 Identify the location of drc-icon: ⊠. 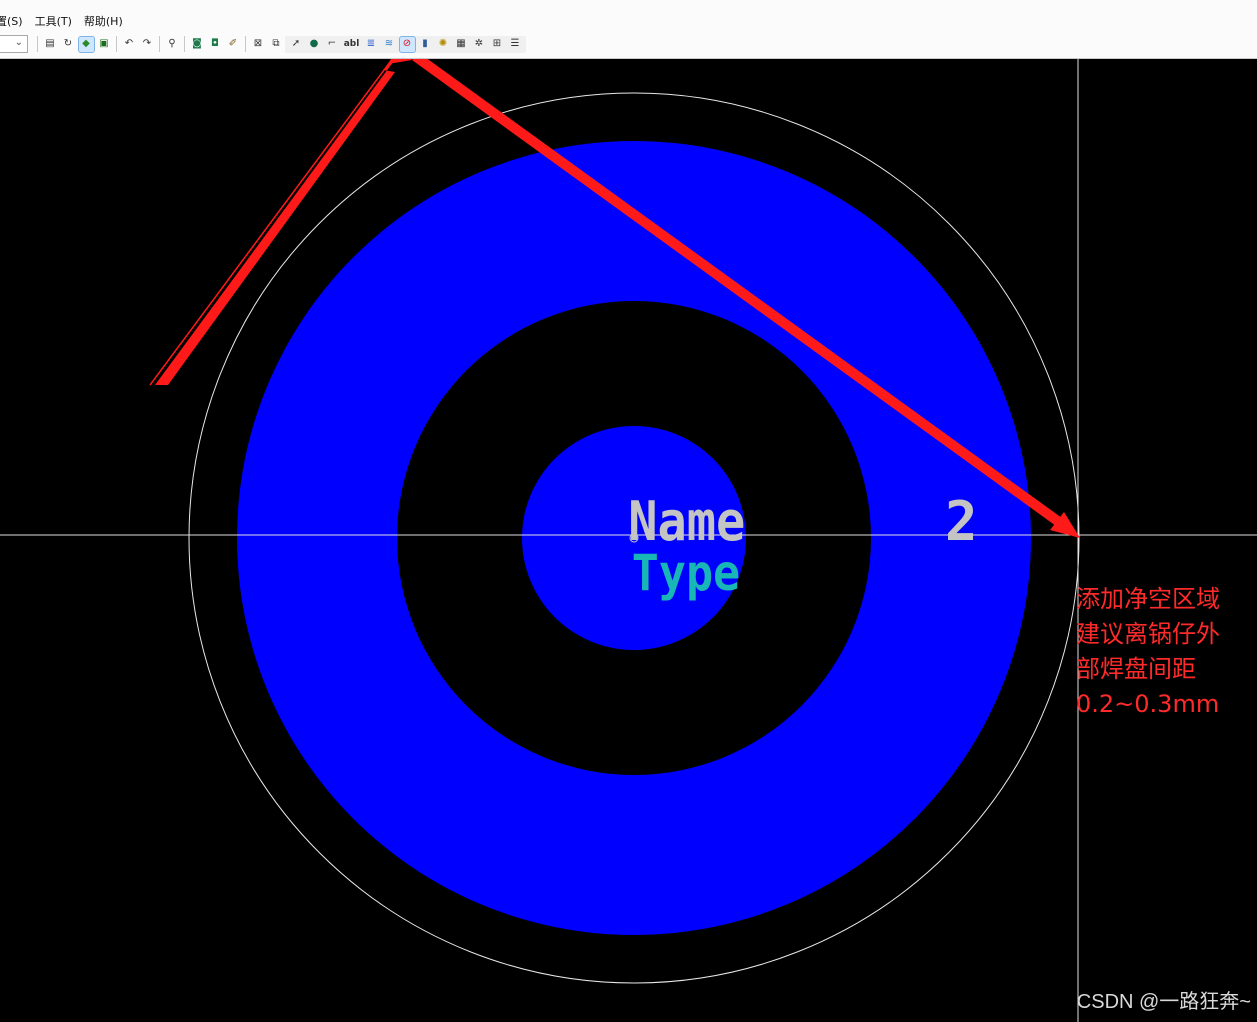
(258, 44).